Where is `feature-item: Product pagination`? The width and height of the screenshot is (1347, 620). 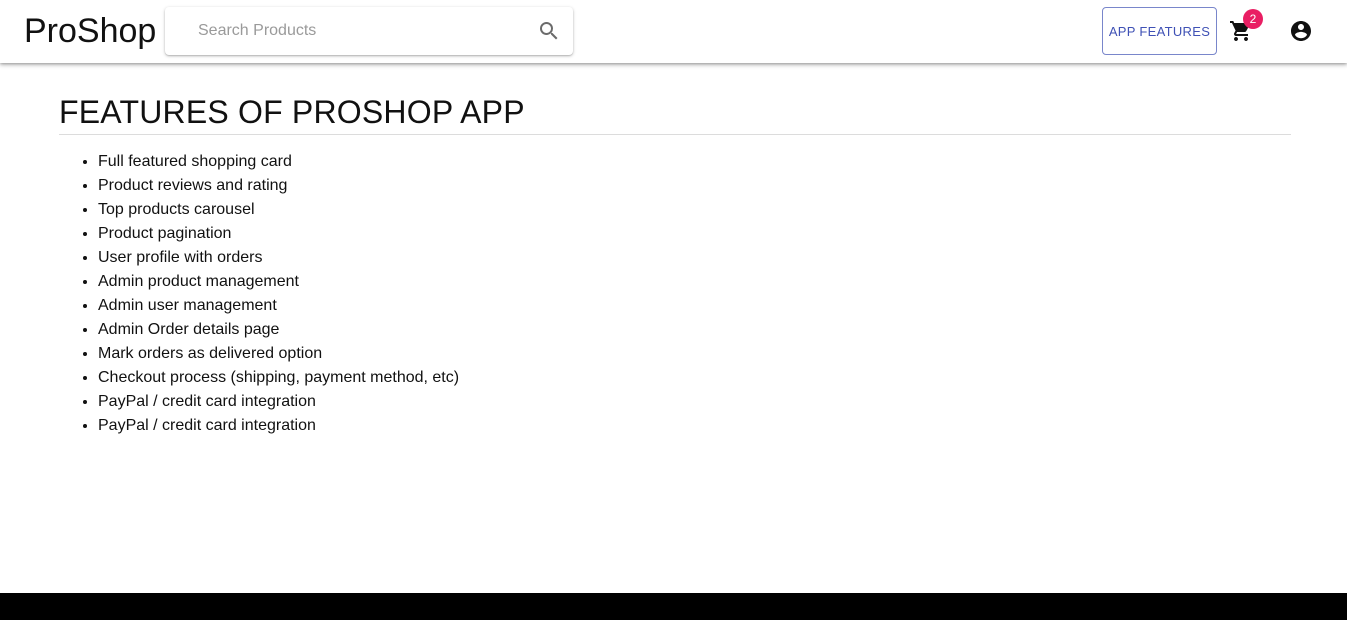 feature-item: Product pagination is located at coordinates (278, 234).